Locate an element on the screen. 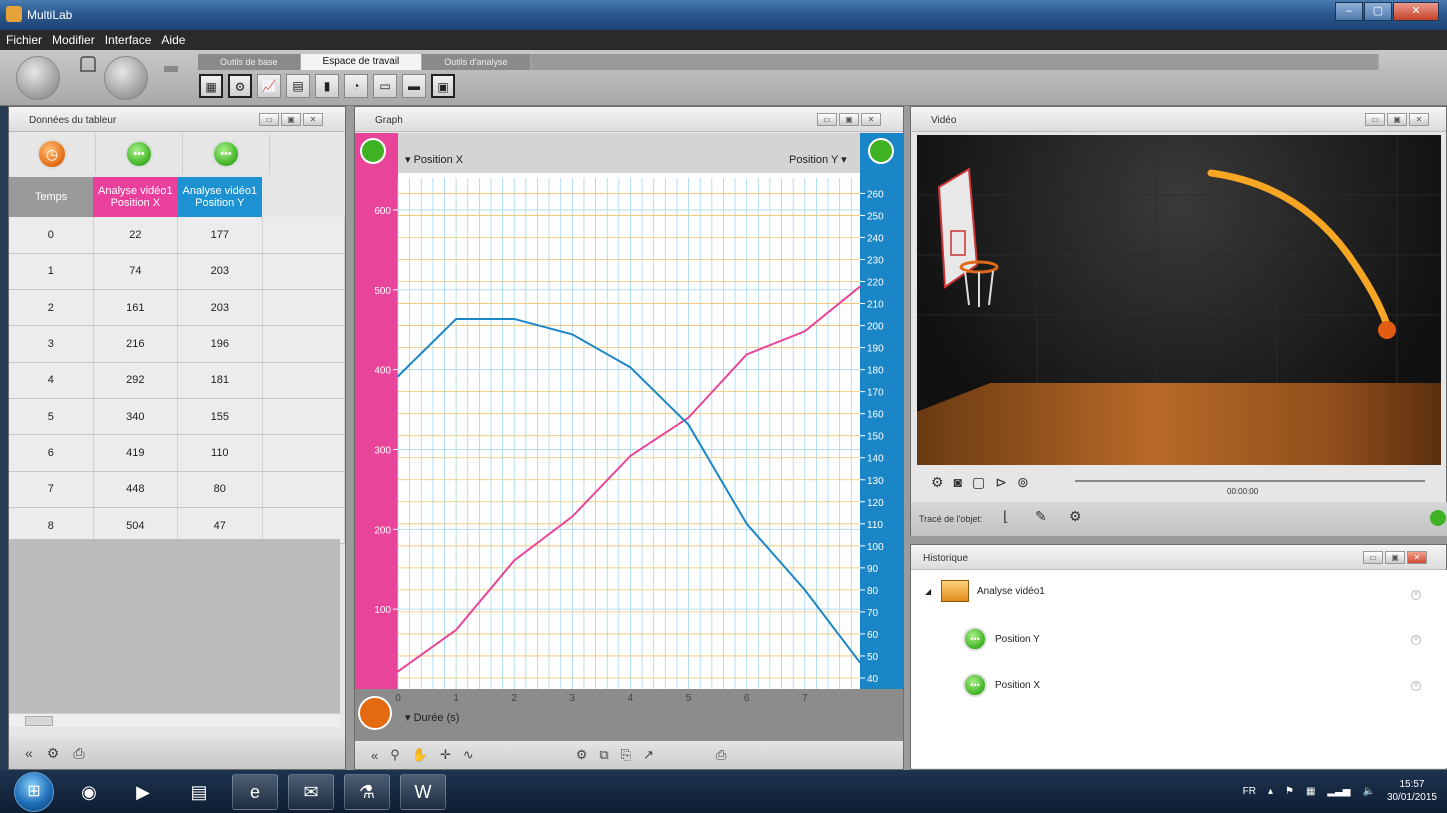 This screenshot has height=813, width=1447. table-horizontal-scrollbar is located at coordinates (174, 720).